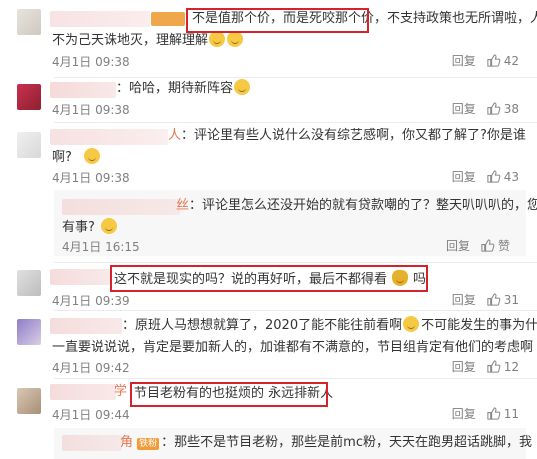 The width and height of the screenshot is (537, 459). Describe the element at coordinates (91, 368) in the screenshot. I see `timestamp: 4月1日 09:42` at that location.